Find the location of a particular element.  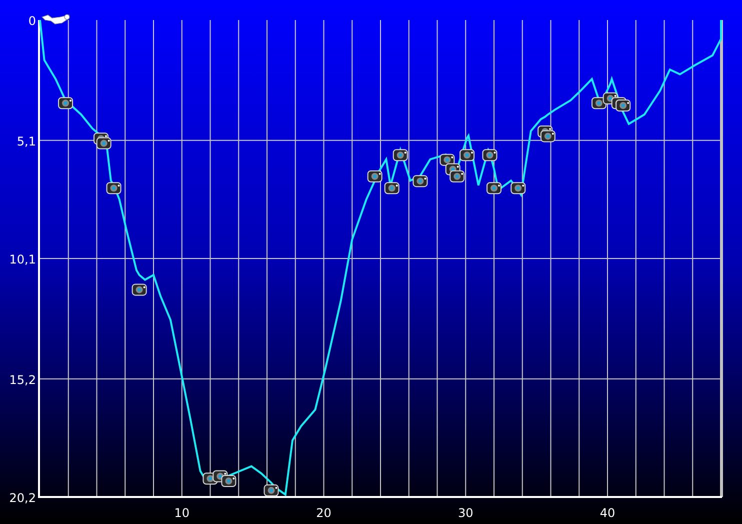

diver-icon is located at coordinates (55, 19).